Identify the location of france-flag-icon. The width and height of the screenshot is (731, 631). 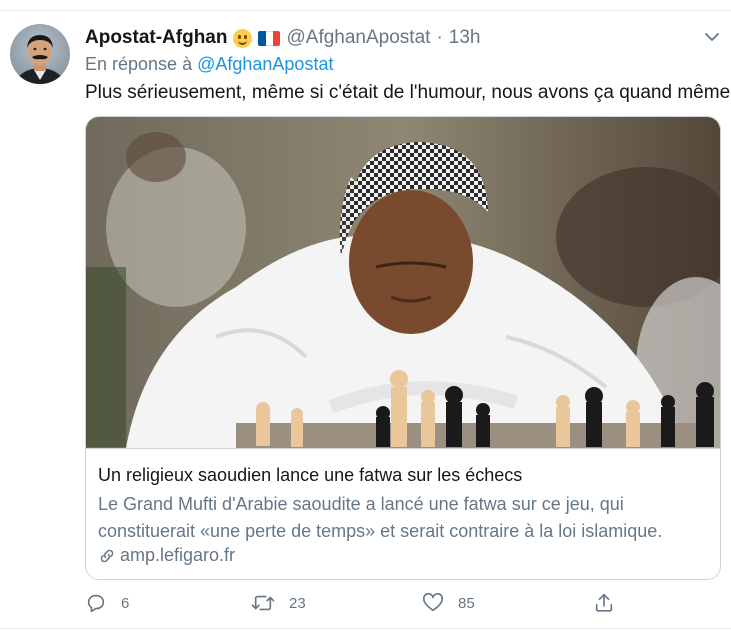
(269, 38).